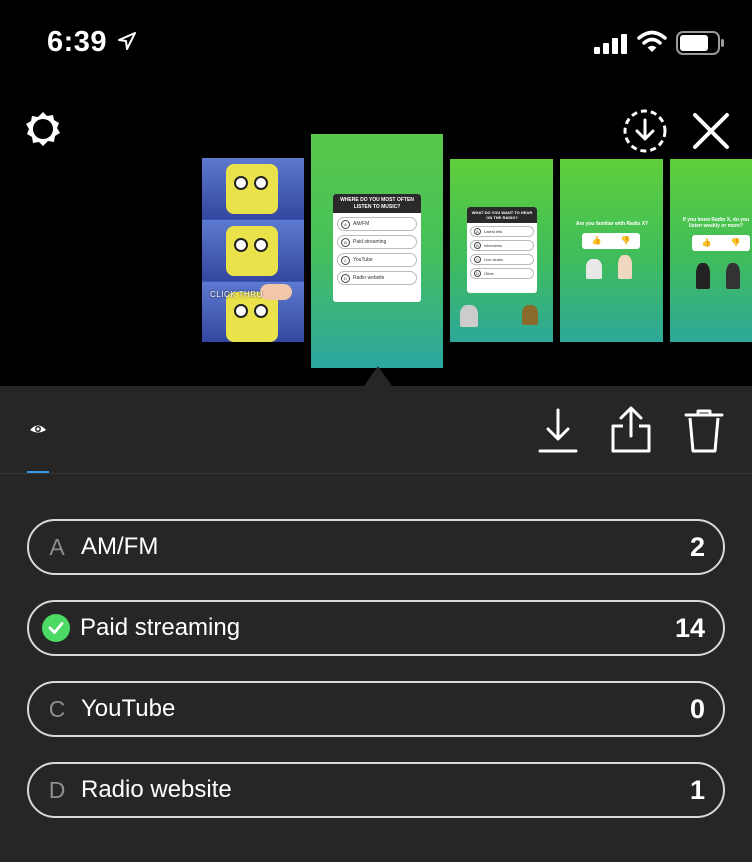  What do you see at coordinates (38, 430) in the screenshot?
I see `viewers-eye-icon` at bounding box center [38, 430].